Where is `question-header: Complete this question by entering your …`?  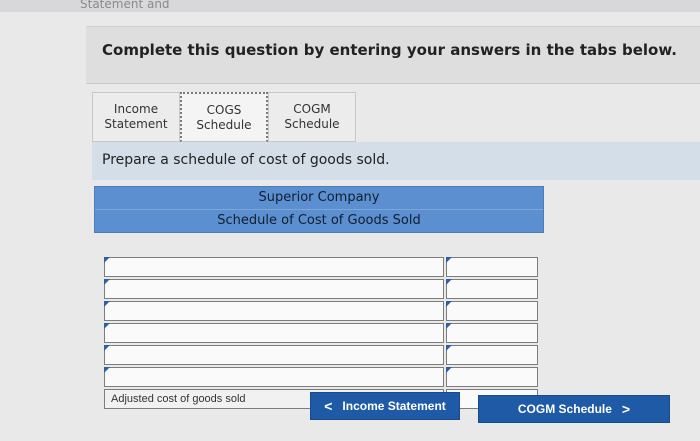
question-header: Complete this question by entering your … is located at coordinates (393, 55).